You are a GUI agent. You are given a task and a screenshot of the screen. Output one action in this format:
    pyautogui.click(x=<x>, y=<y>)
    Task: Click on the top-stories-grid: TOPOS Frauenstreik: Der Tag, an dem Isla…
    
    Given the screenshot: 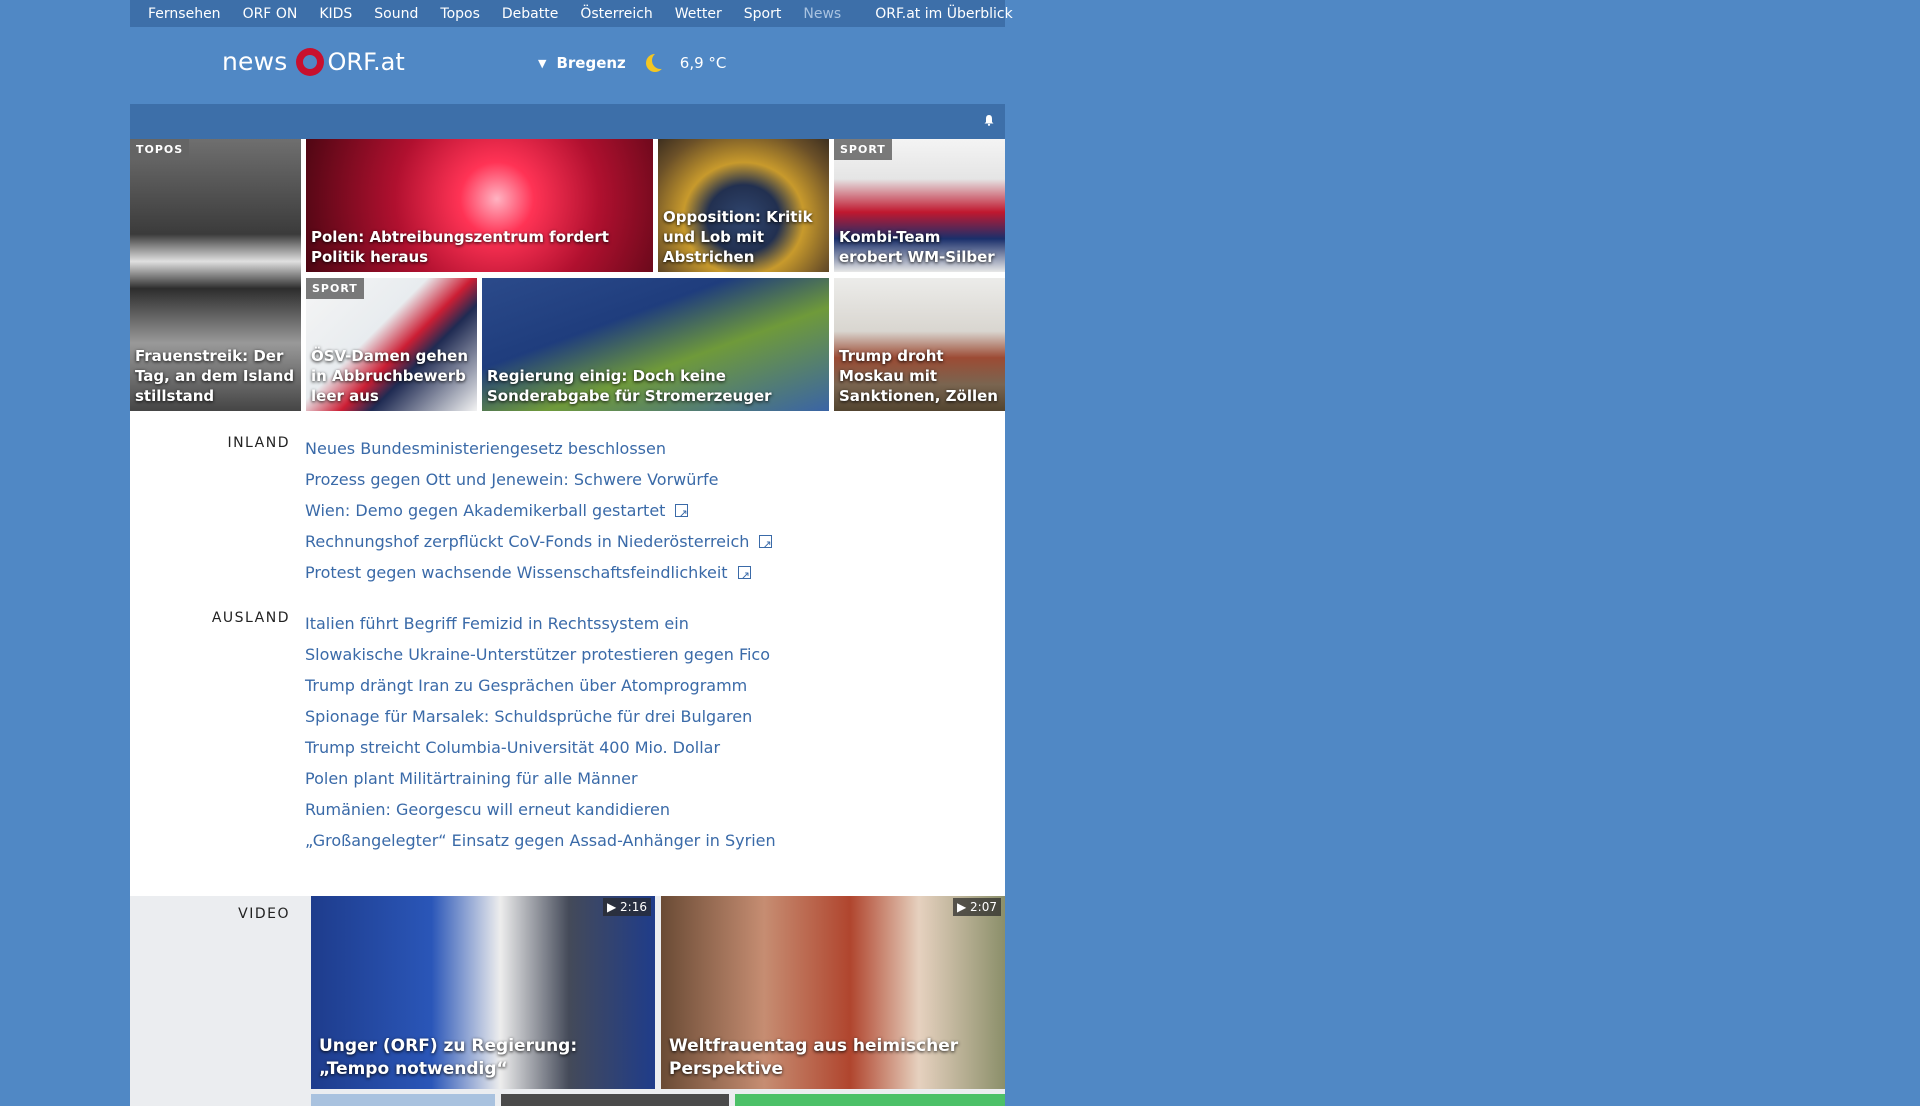 What is the action you would take?
    pyautogui.click(x=567, y=275)
    